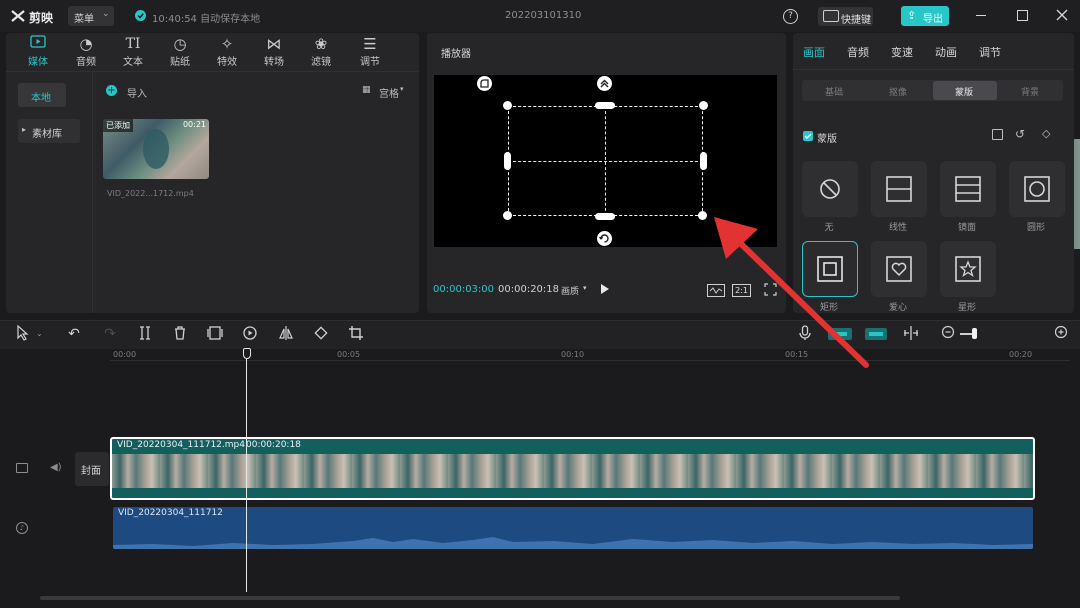 The image size is (1080, 608). What do you see at coordinates (111, 90) in the screenshot?
I see `import-plus-icon: +` at bounding box center [111, 90].